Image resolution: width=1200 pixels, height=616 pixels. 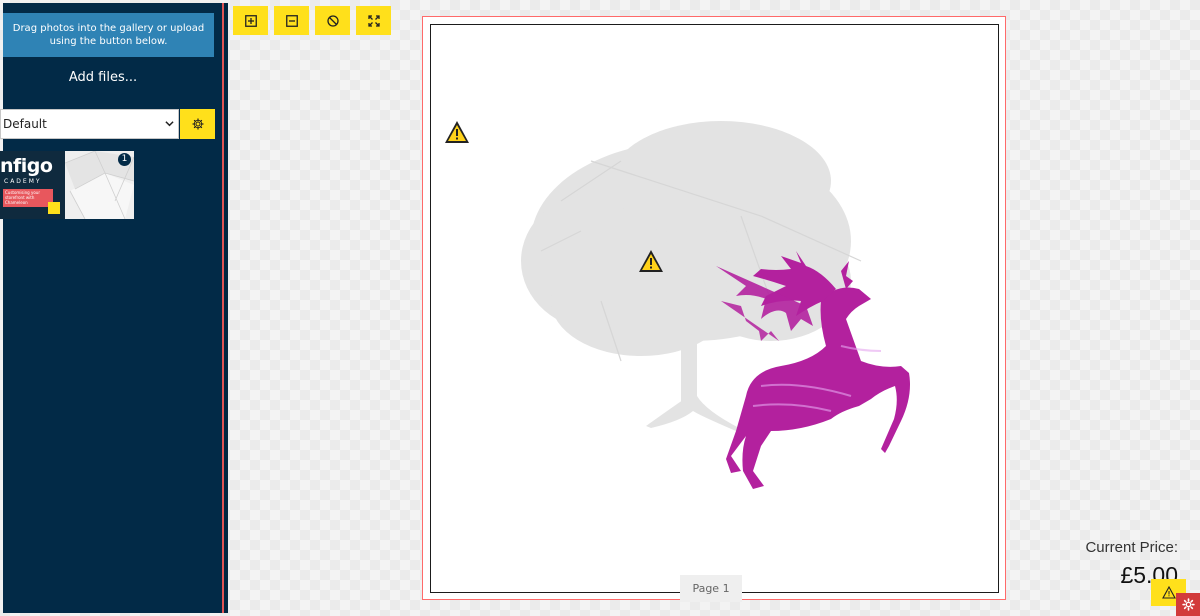 I want to click on settings-button, so click(x=1188, y=604).